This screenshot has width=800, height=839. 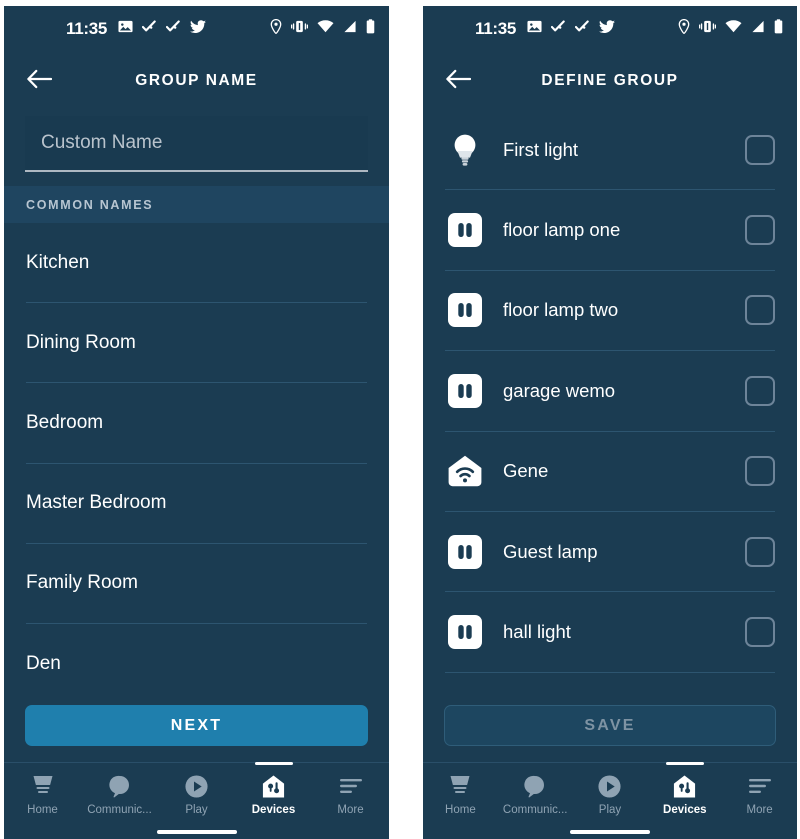 I want to click on page-title: DEFINE GROUP, so click(x=610, y=80).